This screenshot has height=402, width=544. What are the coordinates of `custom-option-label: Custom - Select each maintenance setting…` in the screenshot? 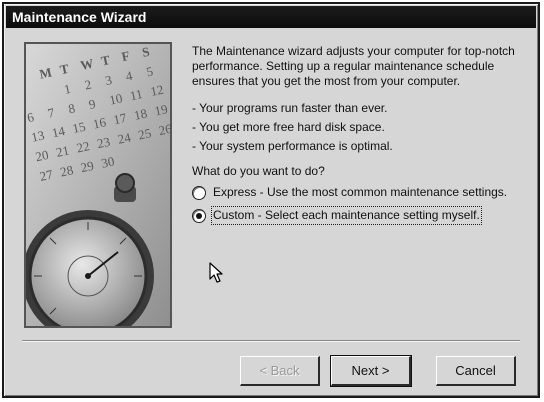 It's located at (346, 215).